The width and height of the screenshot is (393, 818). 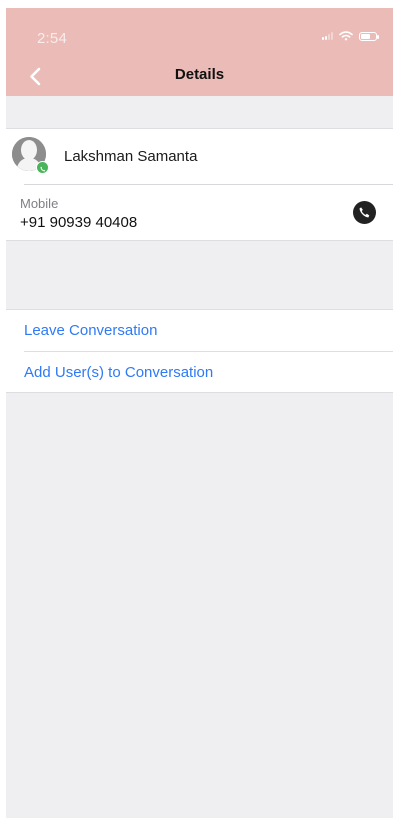 I want to click on battery-icon, so click(x=369, y=36).